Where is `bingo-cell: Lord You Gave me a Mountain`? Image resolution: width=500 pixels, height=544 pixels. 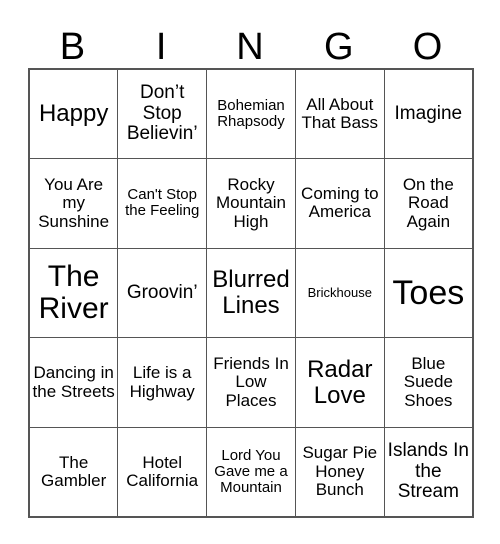
bingo-cell: Lord You Gave me a Mountain is located at coordinates (251, 472).